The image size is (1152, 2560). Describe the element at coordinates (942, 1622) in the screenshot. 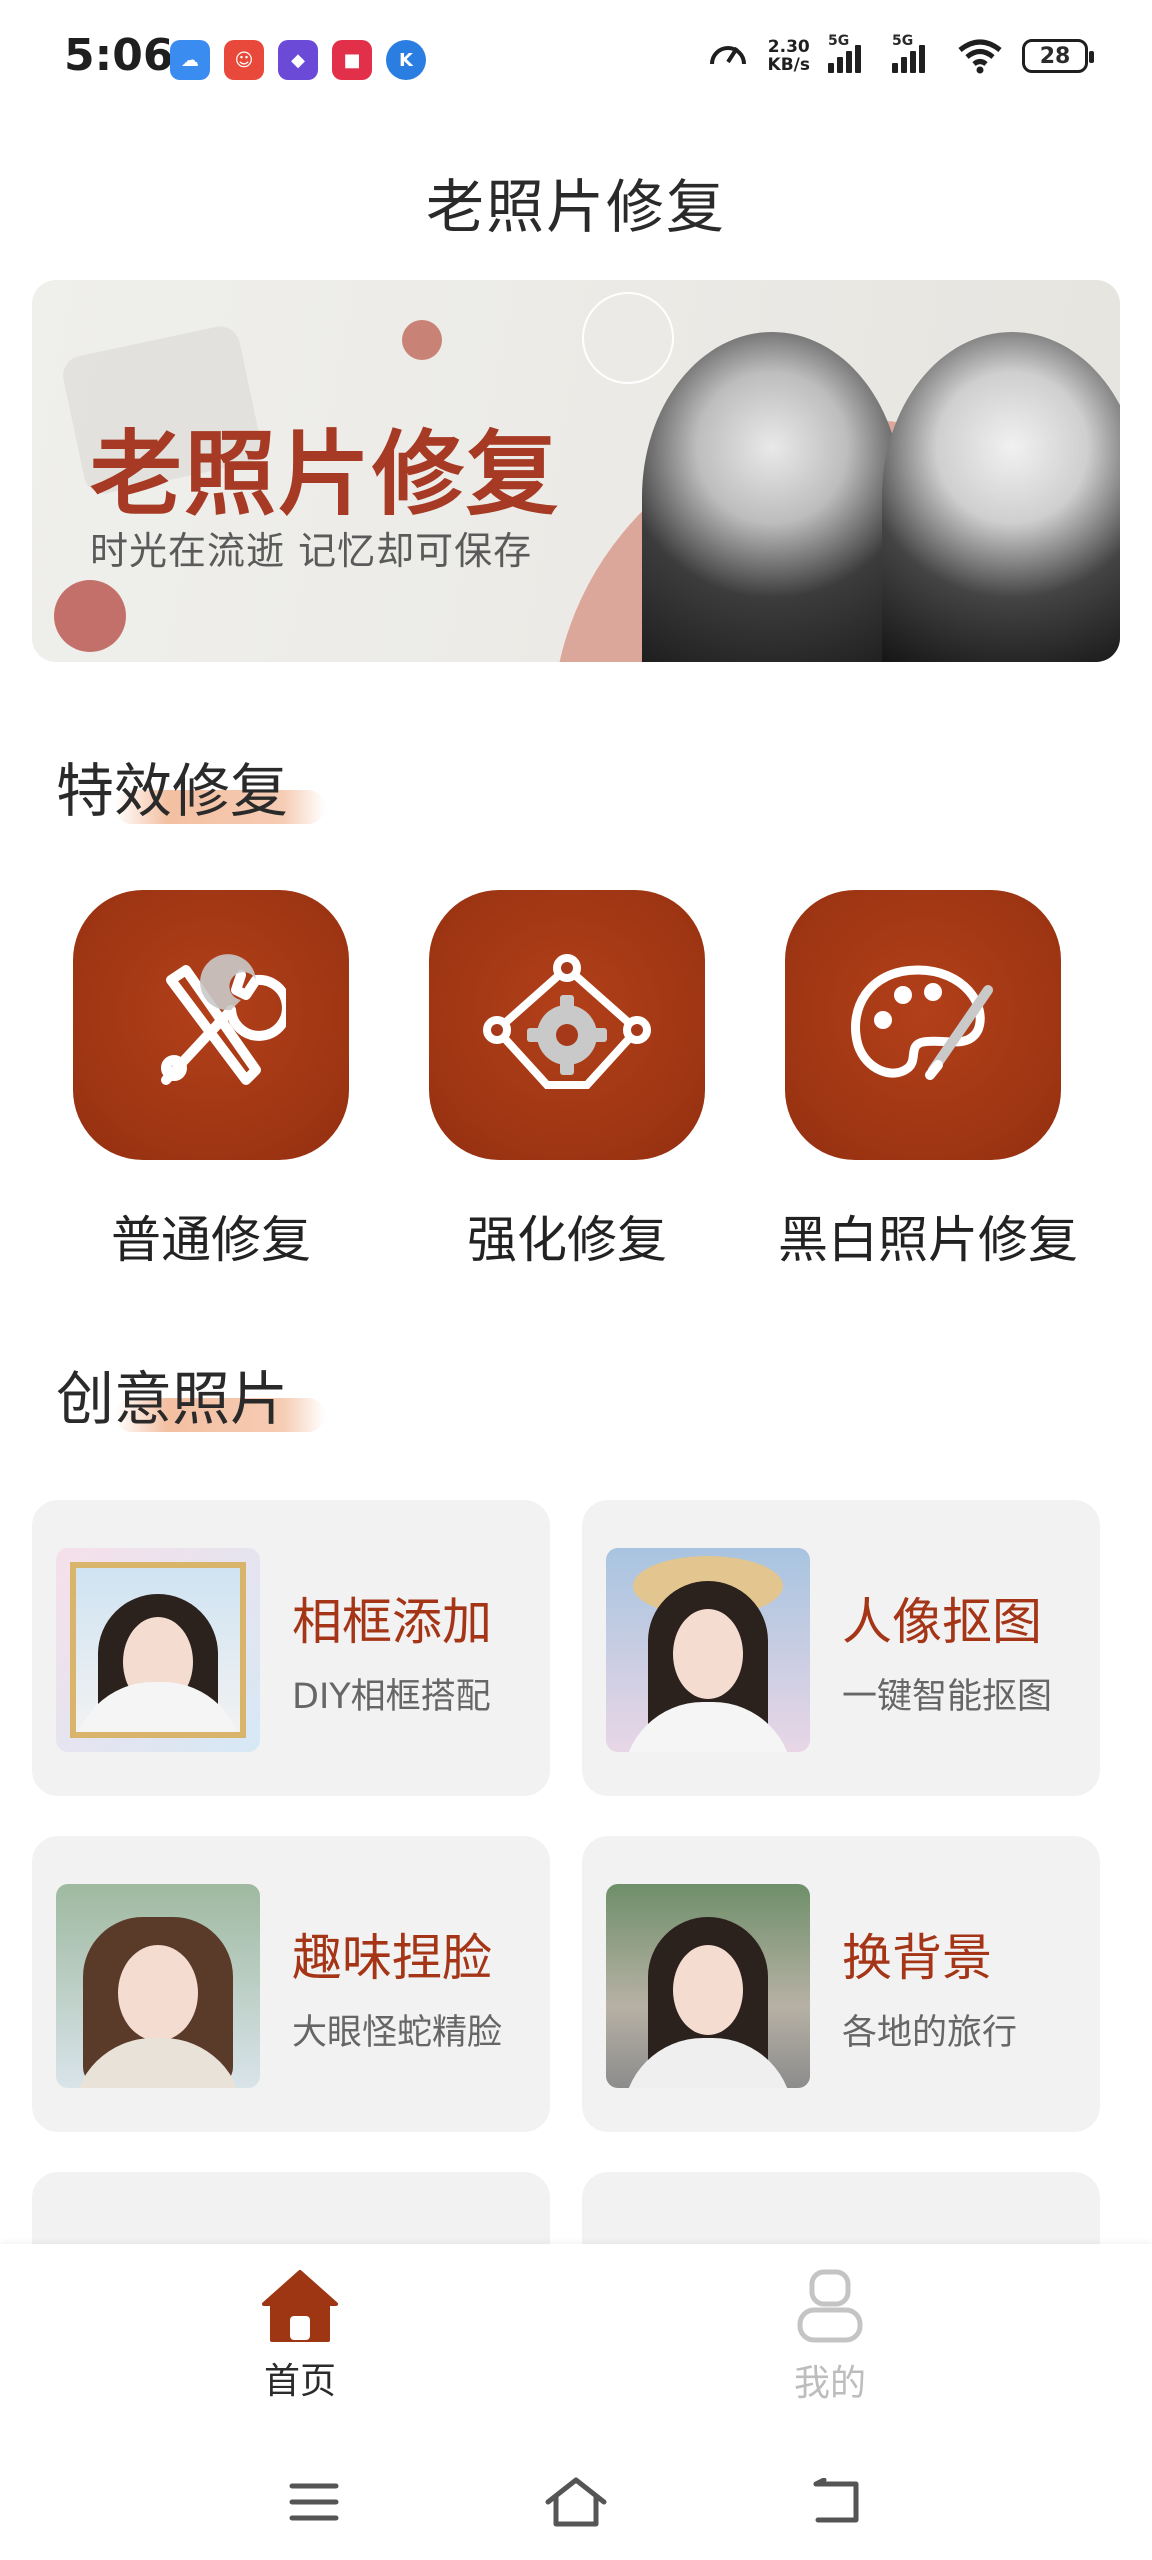

I see `card-title: 人像抠图` at that location.